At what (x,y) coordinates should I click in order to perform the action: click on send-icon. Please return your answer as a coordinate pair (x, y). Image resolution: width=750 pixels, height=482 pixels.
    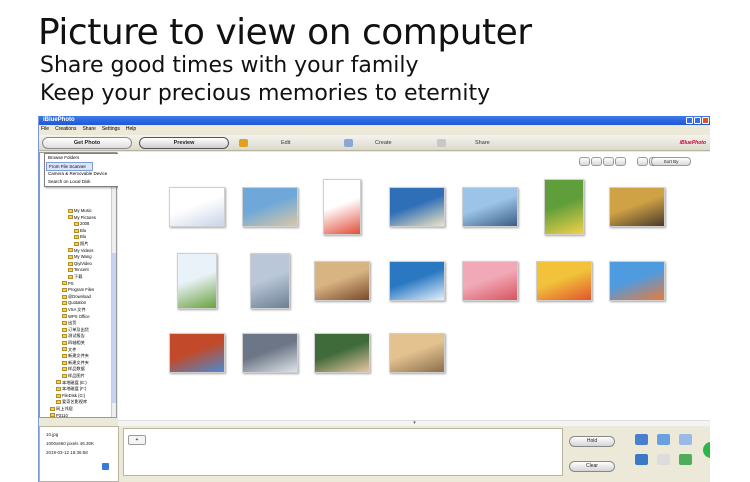
    Looking at the image, I should click on (685, 459).